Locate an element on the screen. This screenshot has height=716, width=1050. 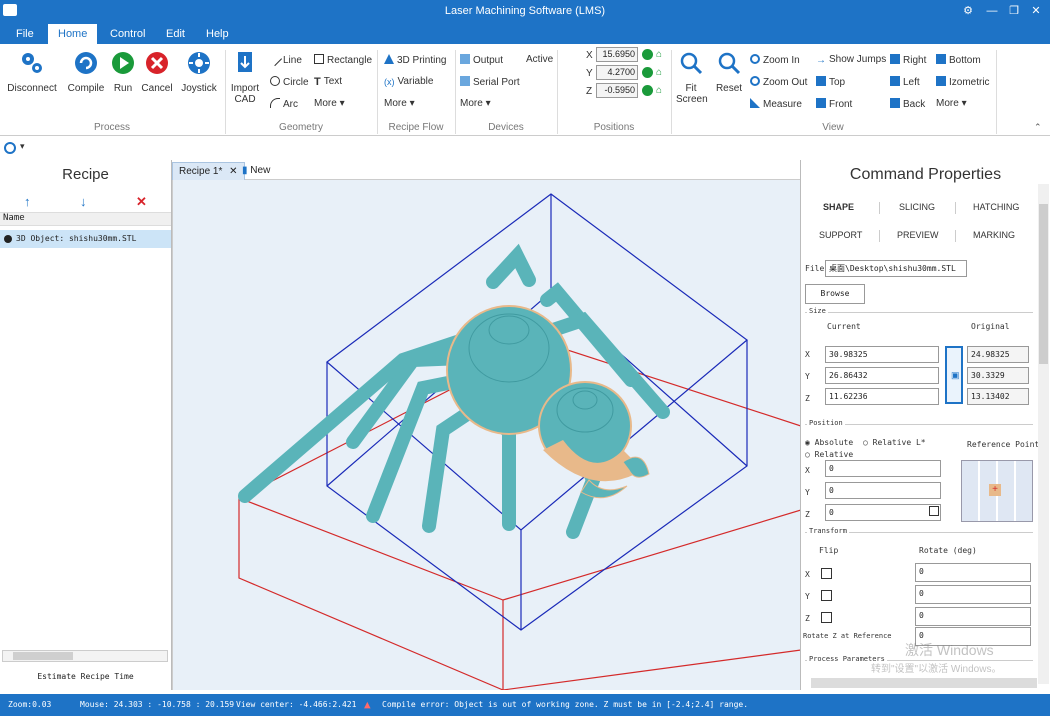
tab-recipe-1: Recipe 1* ✕ is located at coordinates (208, 171).